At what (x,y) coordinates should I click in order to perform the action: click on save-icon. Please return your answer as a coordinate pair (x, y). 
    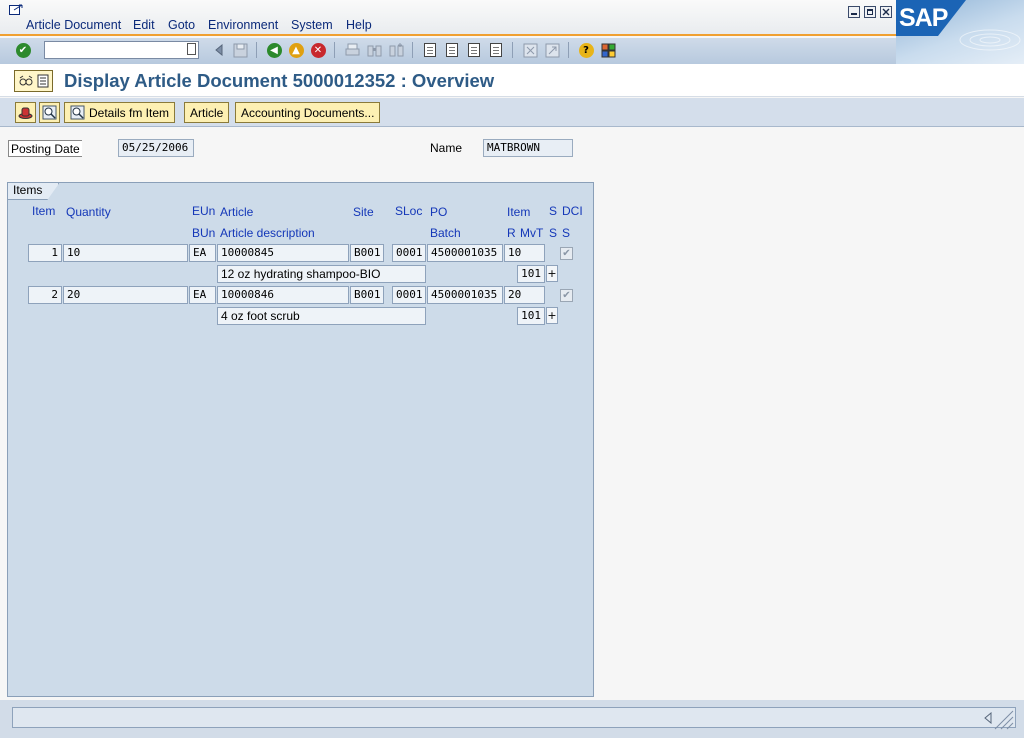
    Looking at the image, I should click on (240, 50).